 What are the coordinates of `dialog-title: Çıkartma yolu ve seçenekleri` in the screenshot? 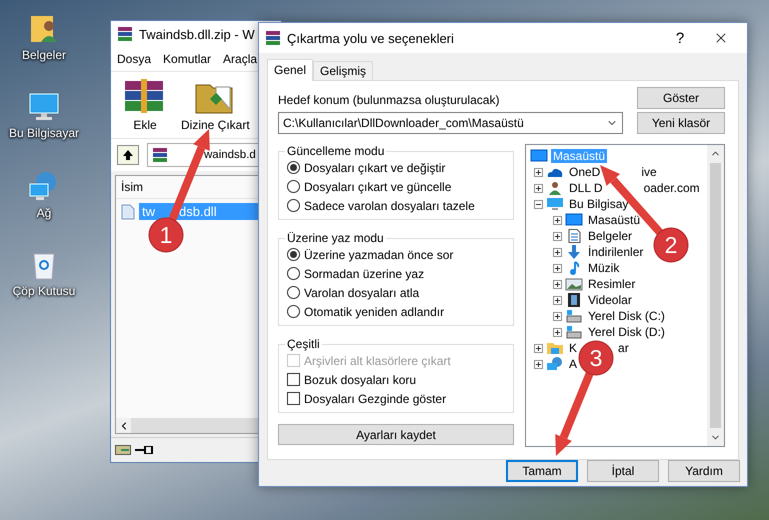 It's located at (370, 38).